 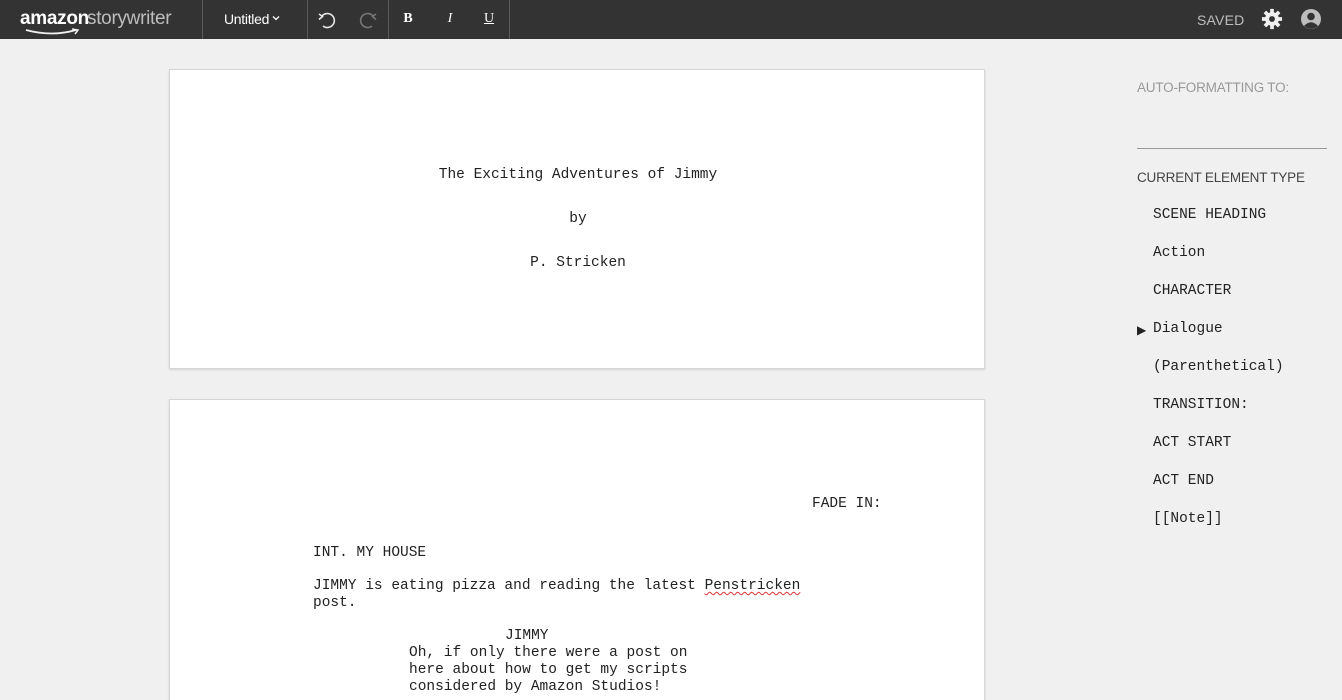 What do you see at coordinates (54, 18) in the screenshot?
I see `logo-amazon-text: amazon` at bounding box center [54, 18].